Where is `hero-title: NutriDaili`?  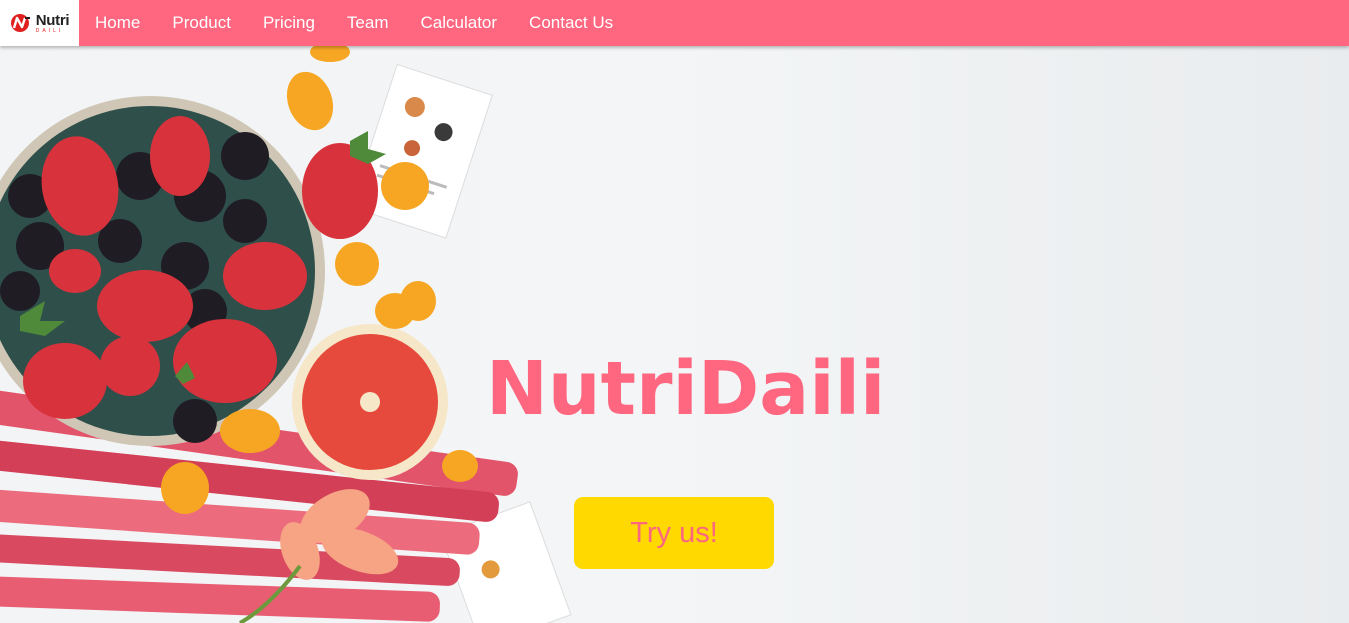 hero-title: NutriDaili is located at coordinates (686, 389).